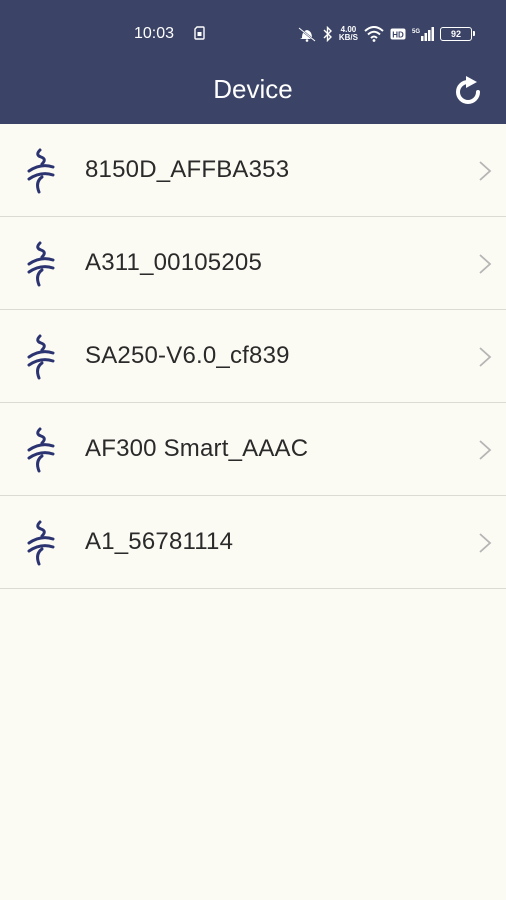 This screenshot has width=506, height=900. I want to click on app-header: 10:03 4.00 KB/S HD 5G 92 Device, so click(253, 62).